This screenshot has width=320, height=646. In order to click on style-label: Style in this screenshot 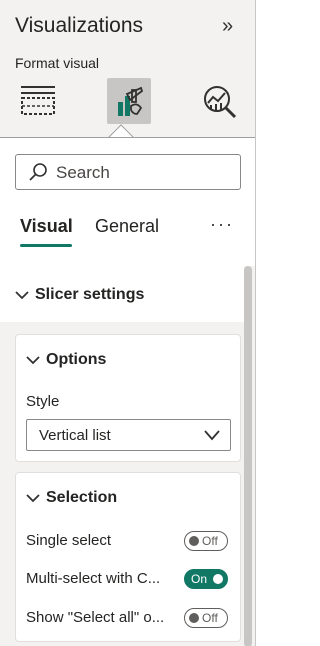, I will do `click(43, 401)`.